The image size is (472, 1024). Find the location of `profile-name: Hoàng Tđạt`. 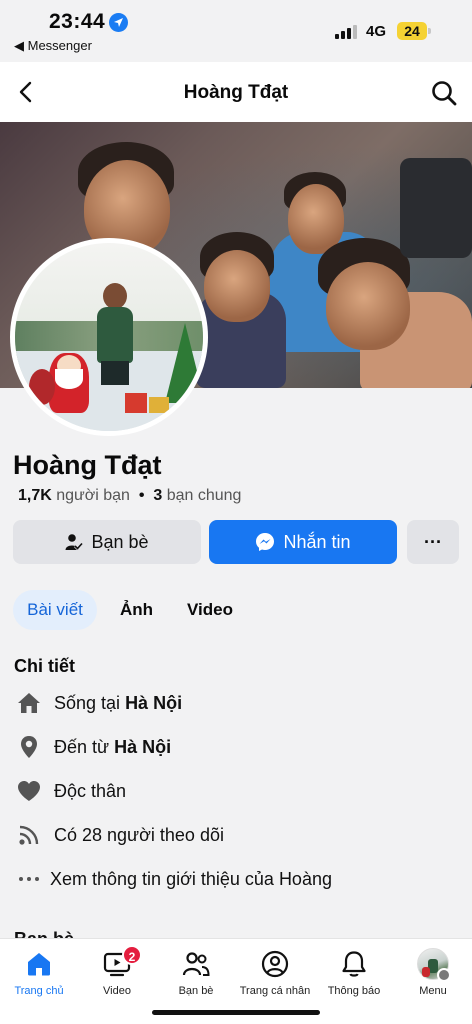

profile-name: Hoàng Tđạt is located at coordinates (87, 465).